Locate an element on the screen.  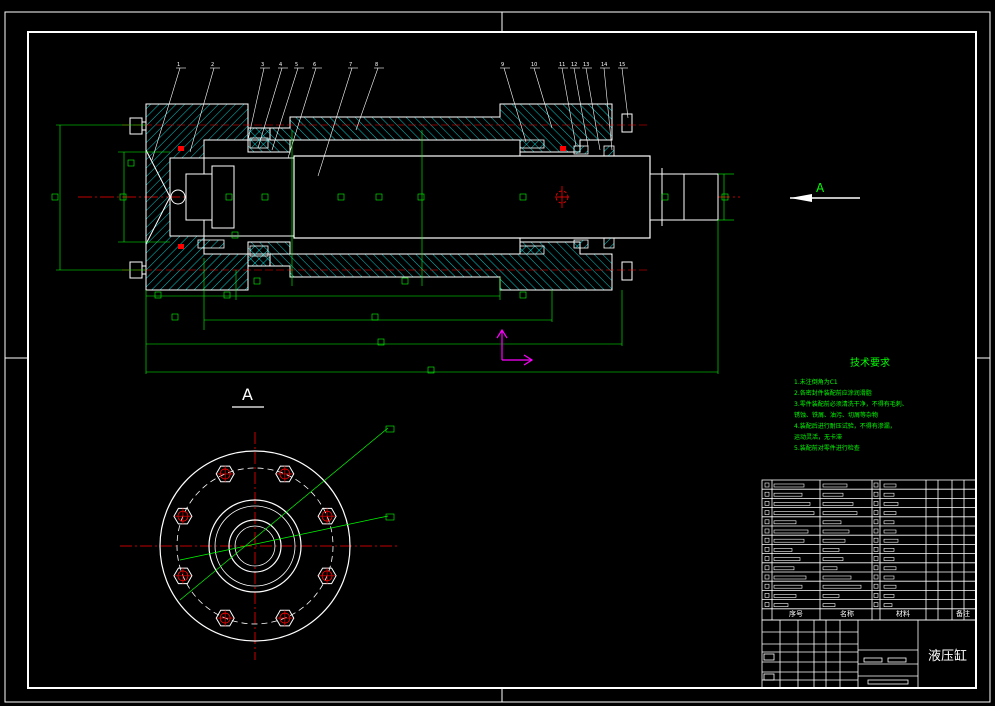
header-remark: 备注 is located at coordinates (963, 613).